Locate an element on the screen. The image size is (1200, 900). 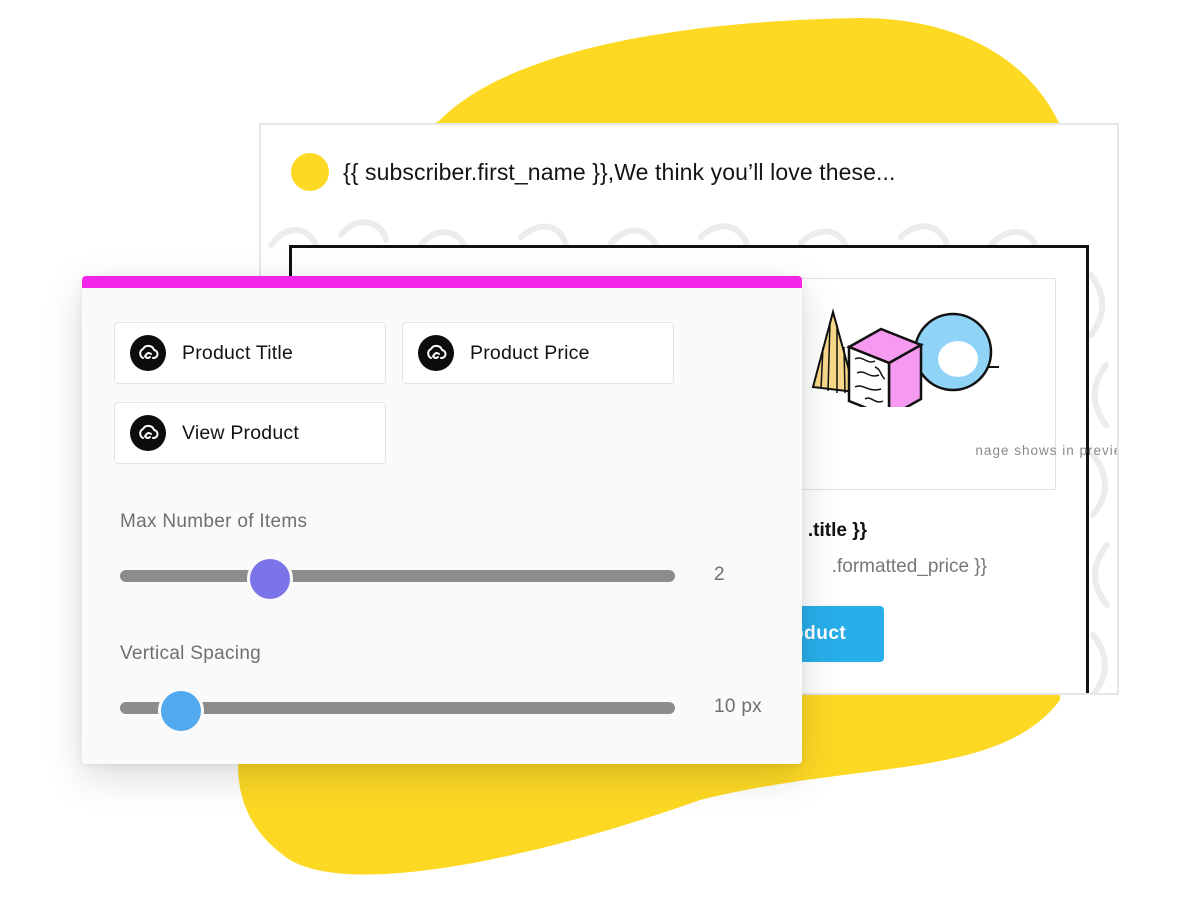
product-price-label: Product Price is located at coordinates (530, 352).